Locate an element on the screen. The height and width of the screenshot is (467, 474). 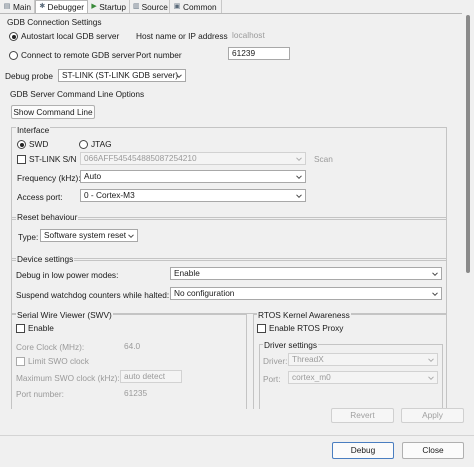
autostart-radio is located at coordinates (13, 36).